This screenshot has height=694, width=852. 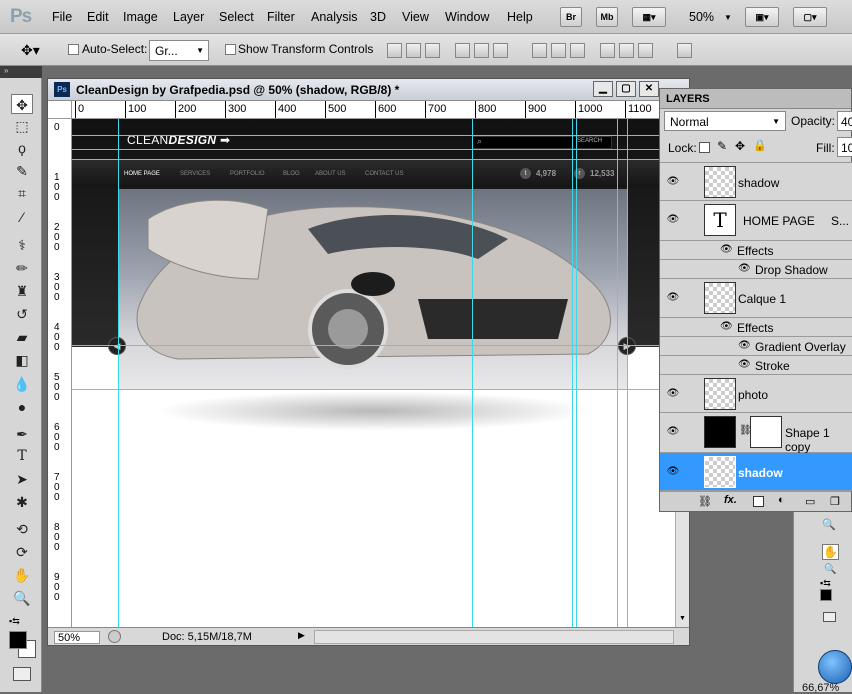 I want to click on chevron-down-icon: ▼, so click(x=728, y=17).